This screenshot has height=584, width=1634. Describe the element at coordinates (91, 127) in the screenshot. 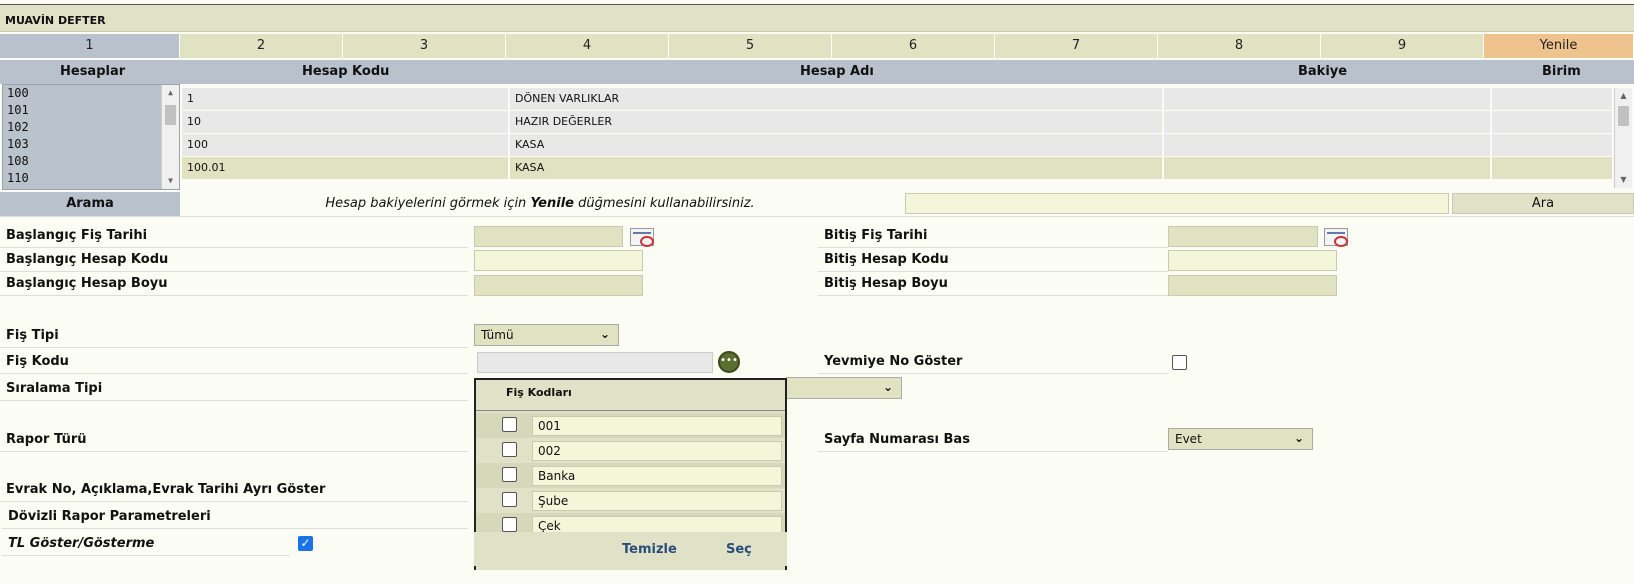

I see `list-item: 102` at that location.